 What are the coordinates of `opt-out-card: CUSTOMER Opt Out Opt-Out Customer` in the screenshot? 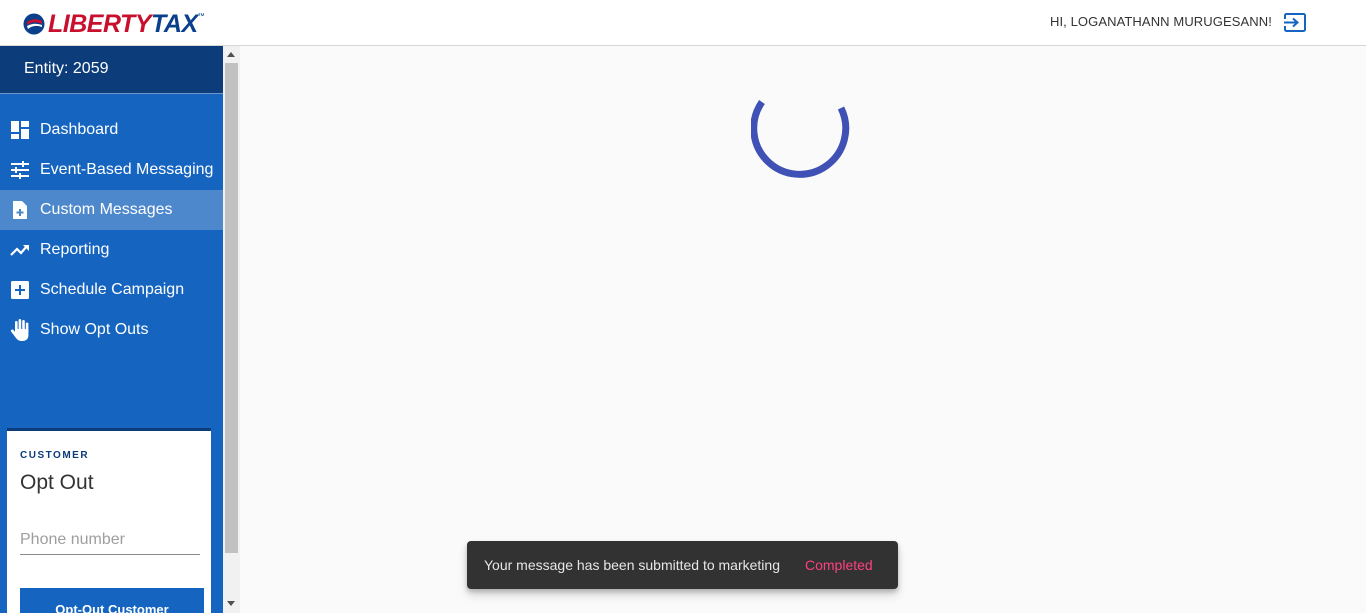 It's located at (109, 520).